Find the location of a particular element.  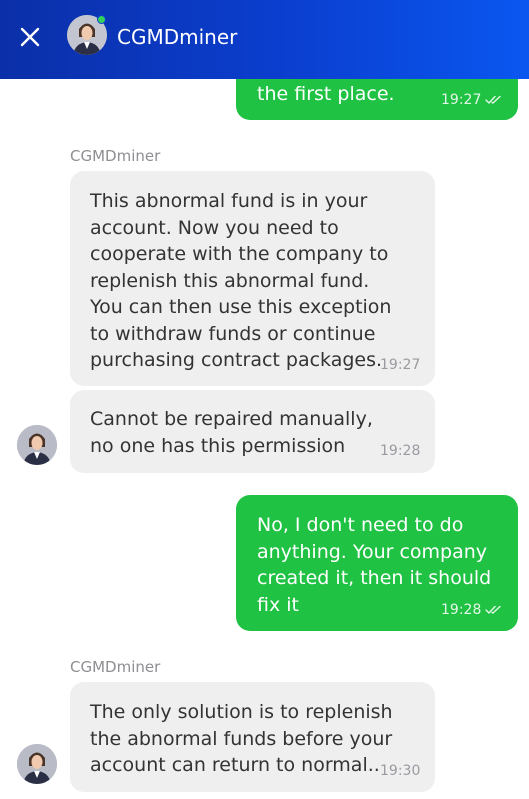

online-status-indicator is located at coordinates (101, 19).